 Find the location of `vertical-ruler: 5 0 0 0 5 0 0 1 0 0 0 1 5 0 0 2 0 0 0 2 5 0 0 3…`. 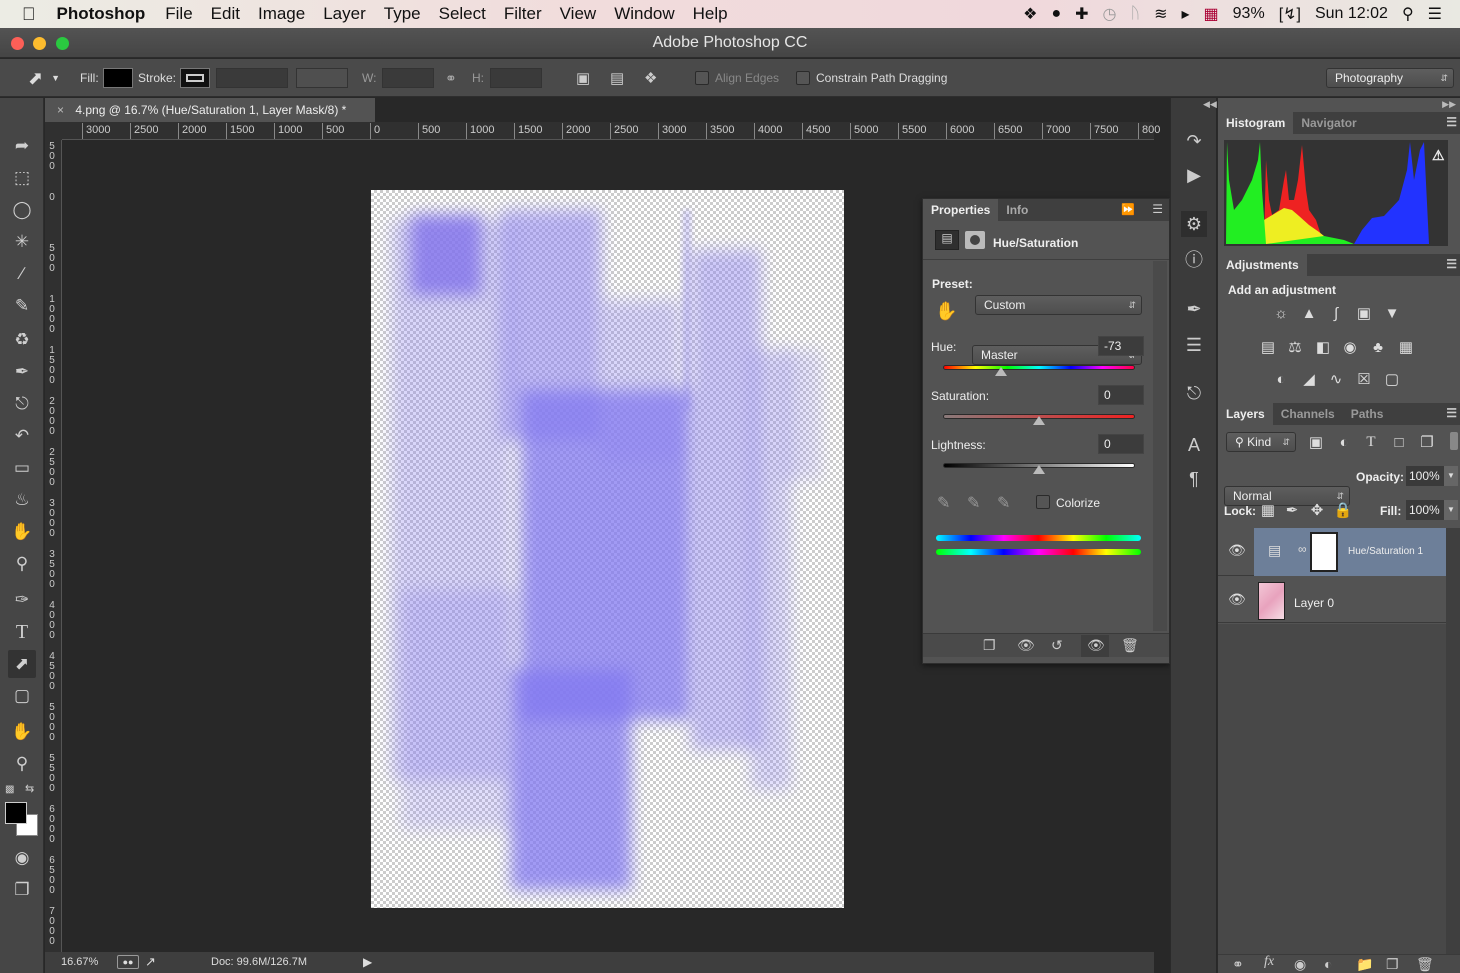

vertical-ruler: 5 0 0 0 5 0 0 1 0 0 0 1 5 0 0 2 0 0 0 2 5 0 0 3… is located at coordinates (53, 546).